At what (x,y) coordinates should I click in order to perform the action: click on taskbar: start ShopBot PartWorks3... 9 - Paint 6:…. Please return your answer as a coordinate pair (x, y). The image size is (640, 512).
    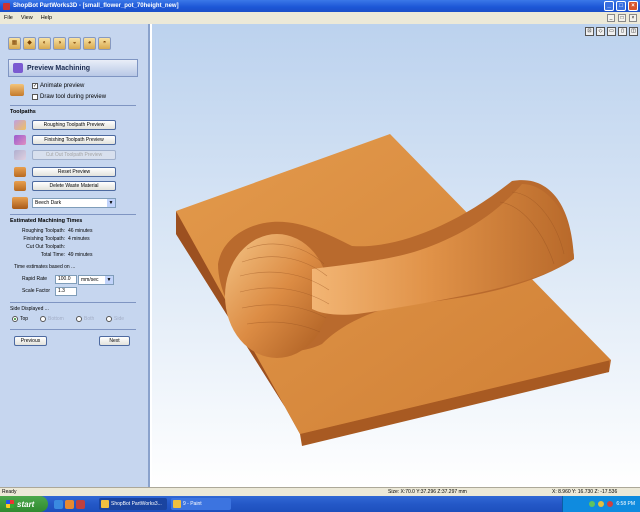
    Looking at the image, I should click on (320, 504).